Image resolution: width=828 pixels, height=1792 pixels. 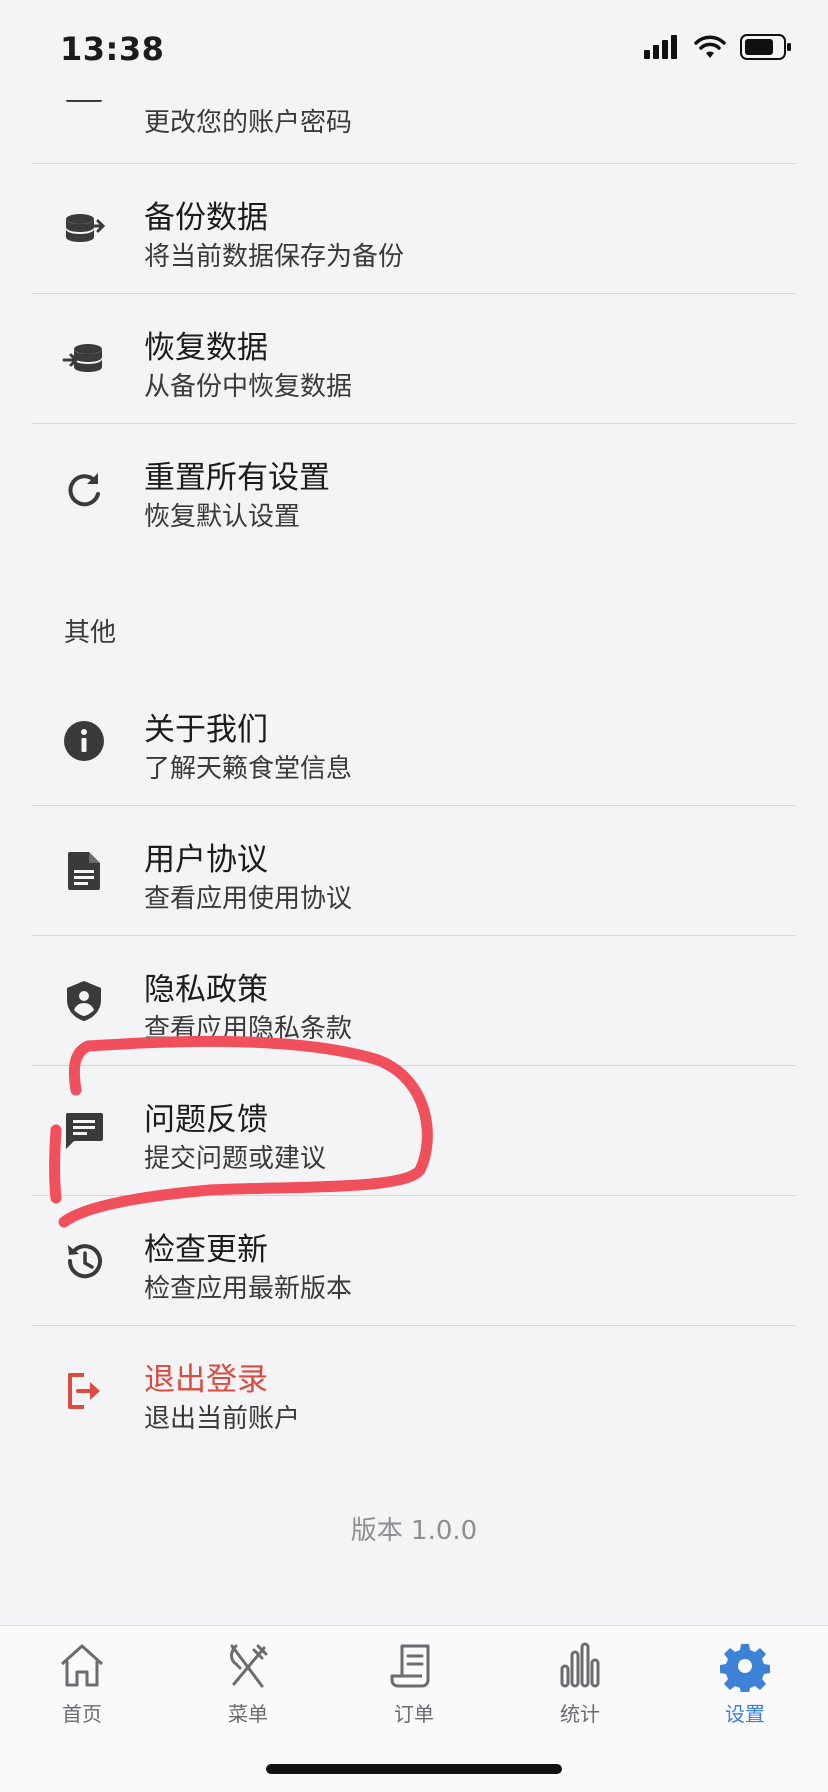 I want to click on utensils-icon, so click(x=249, y=1666).